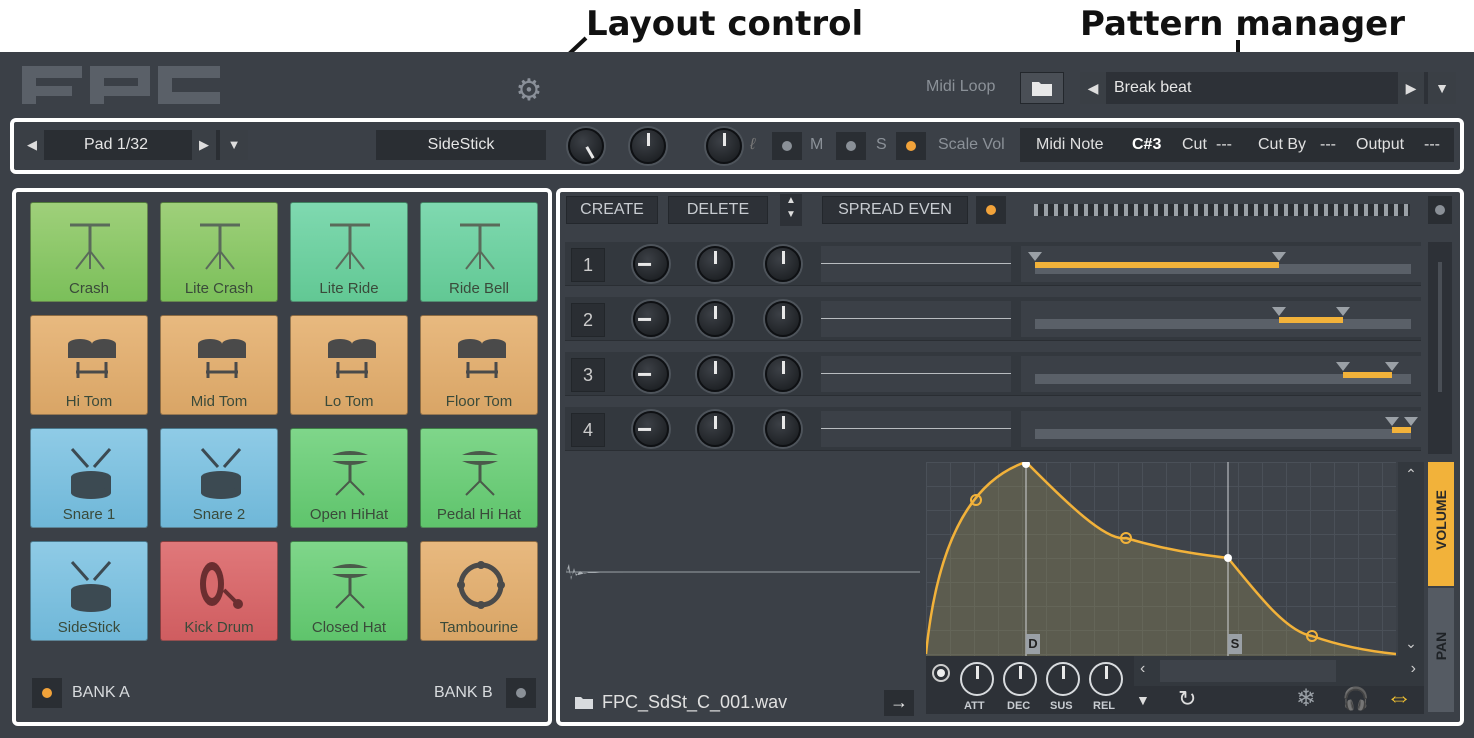 This screenshot has height=738, width=1474. I want to click on cut-value: ---, so click(1224, 145).